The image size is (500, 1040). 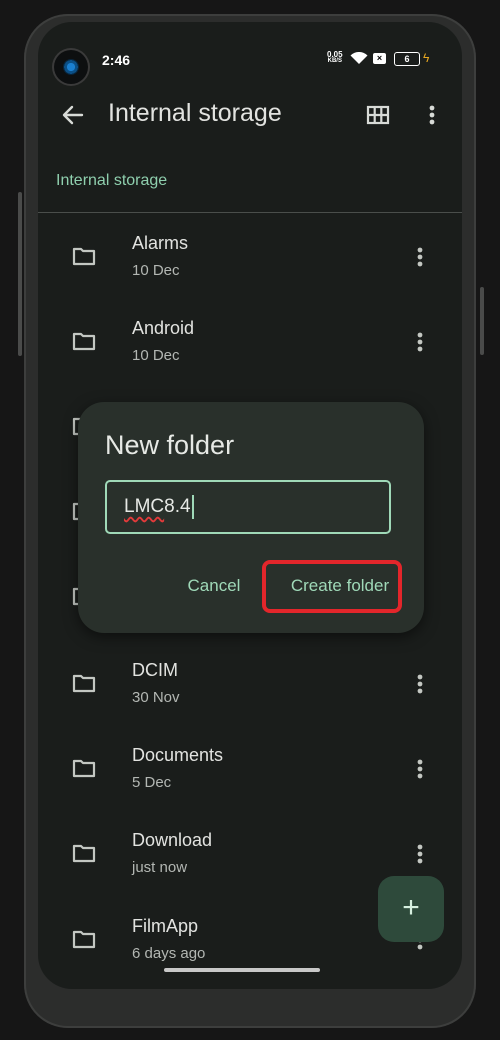 I want to click on folder-date: 5 Dec, so click(x=152, y=782).